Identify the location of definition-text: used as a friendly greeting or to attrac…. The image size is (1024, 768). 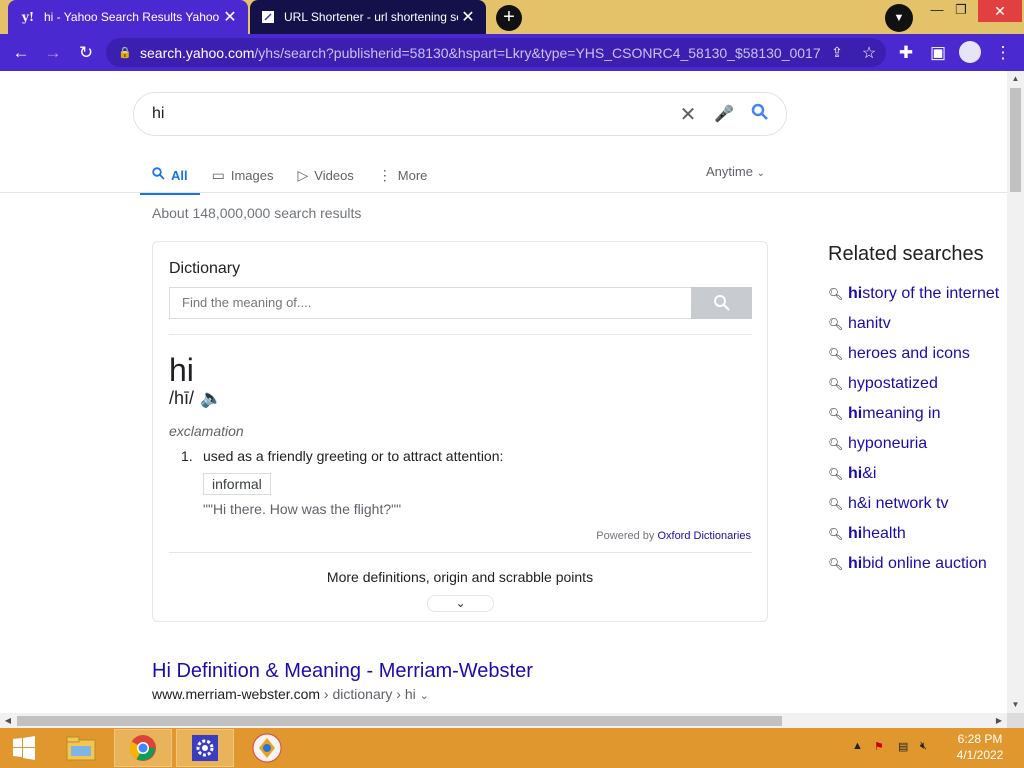
(353, 456).